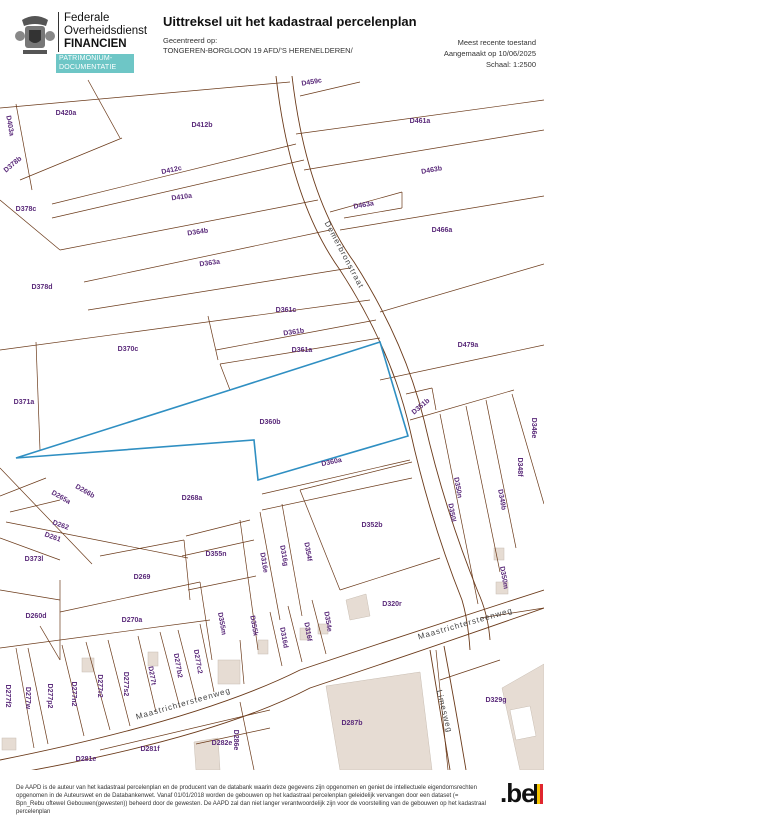 Image resolution: width=770 pixels, height=819 pixels. Describe the element at coordinates (73, 694) in the screenshot. I see `parcel-label-d277n2: D277n2` at that location.